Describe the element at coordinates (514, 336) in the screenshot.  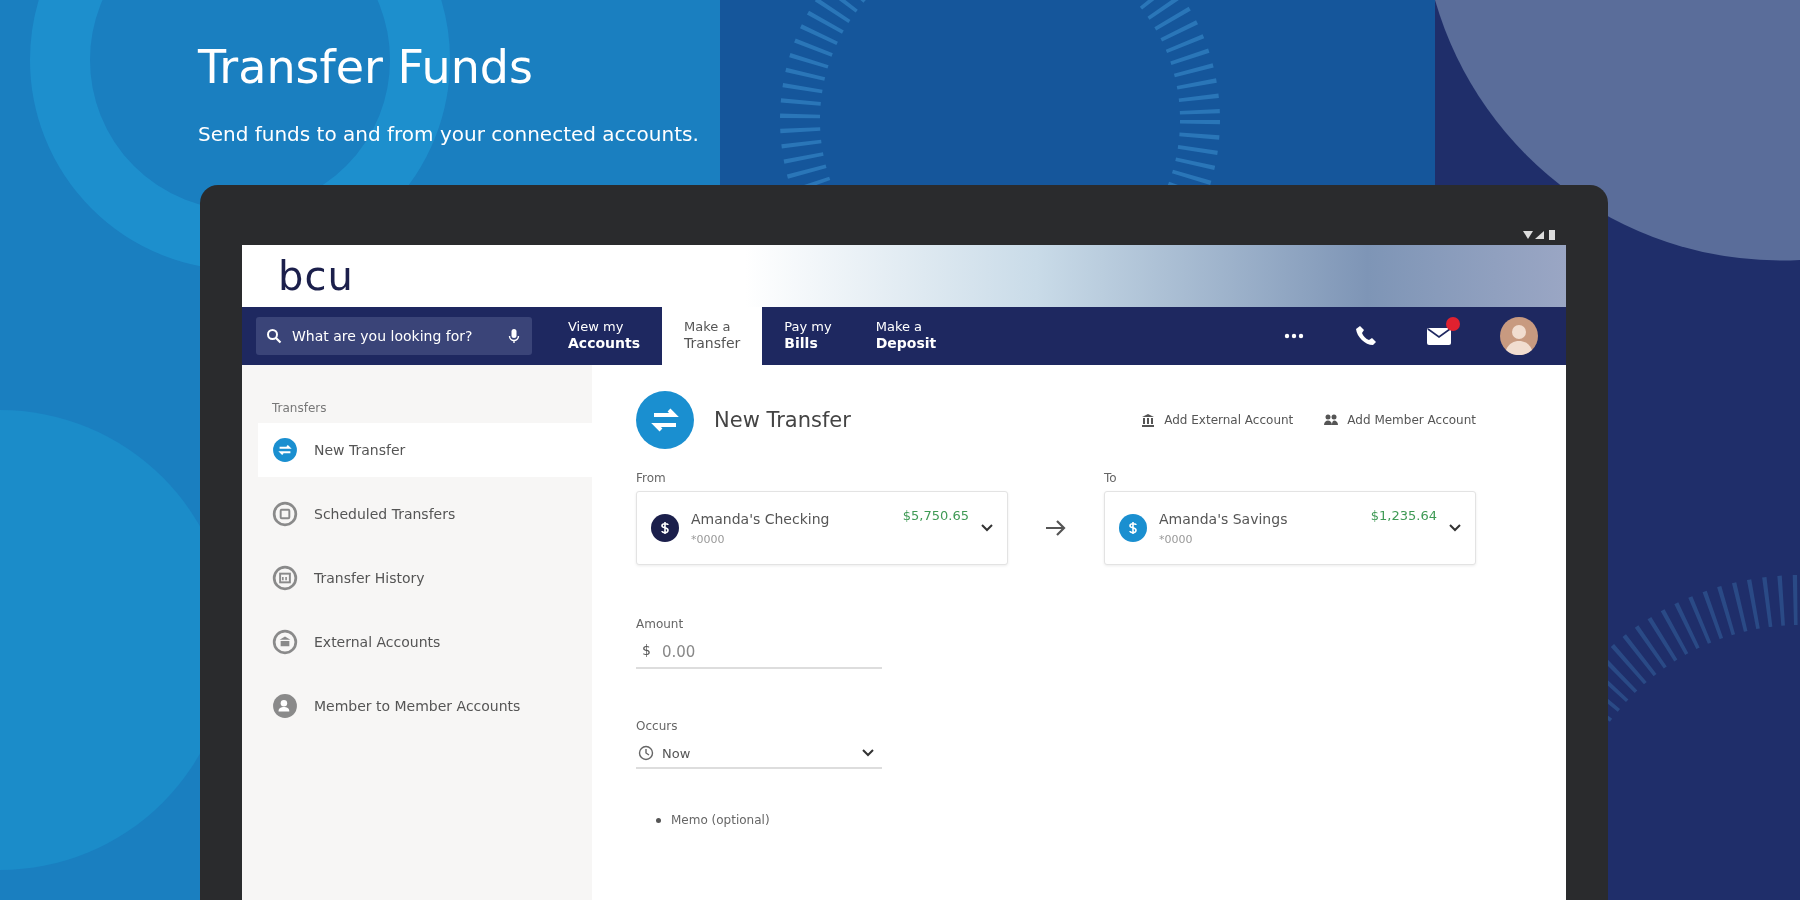
I see `microphone-icon` at that location.